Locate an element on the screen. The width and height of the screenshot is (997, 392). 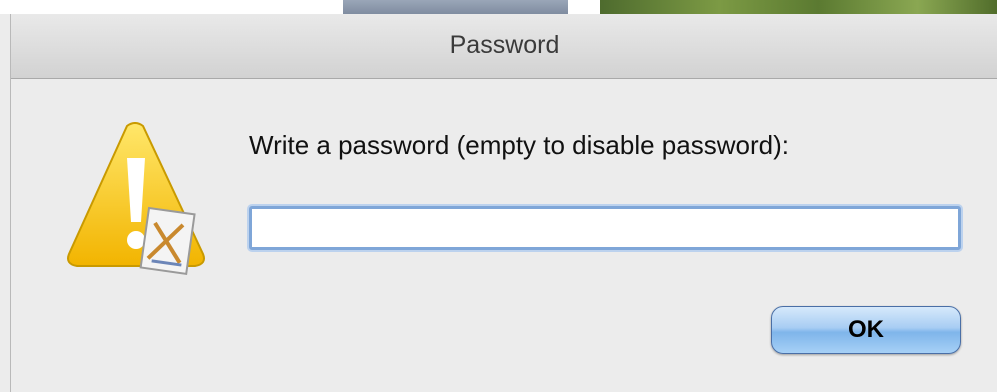
background-window is located at coordinates (455, 7).